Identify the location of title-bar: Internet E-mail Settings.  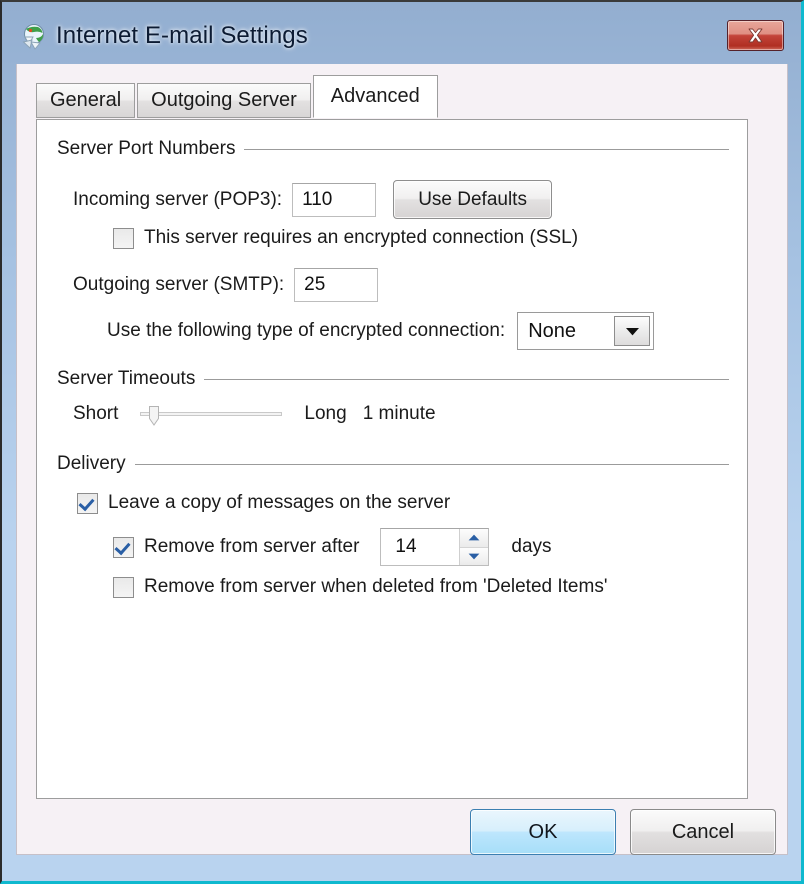
(401, 33).